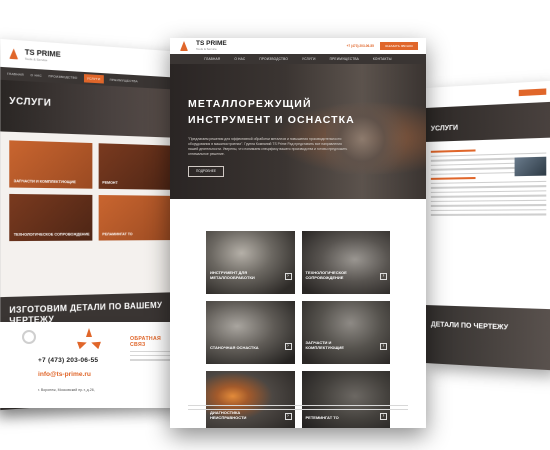 The width and height of the screenshot is (550, 450). Describe the element at coordinates (137, 166) in the screenshot. I see `service-card: РЕМОНТ` at that location.